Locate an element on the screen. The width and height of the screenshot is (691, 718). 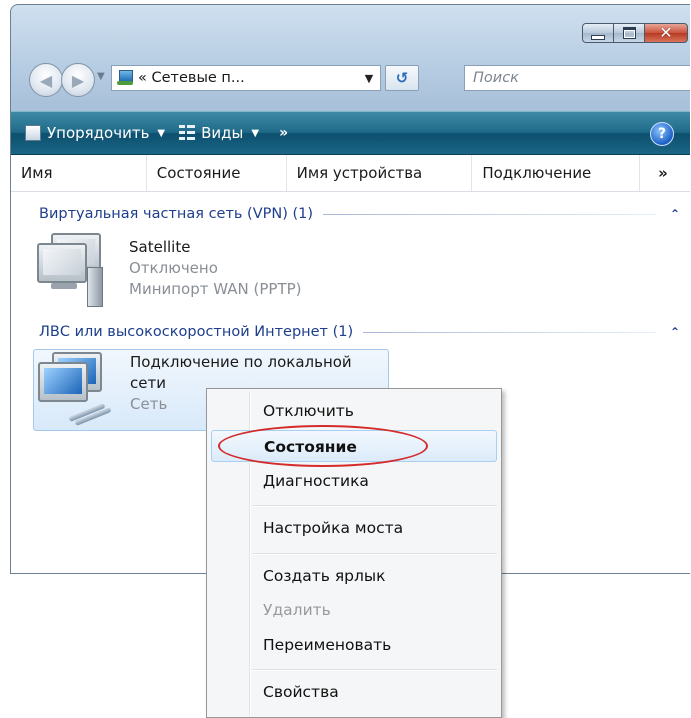
menu-item-properties: Свойства is located at coordinates (354, 692).